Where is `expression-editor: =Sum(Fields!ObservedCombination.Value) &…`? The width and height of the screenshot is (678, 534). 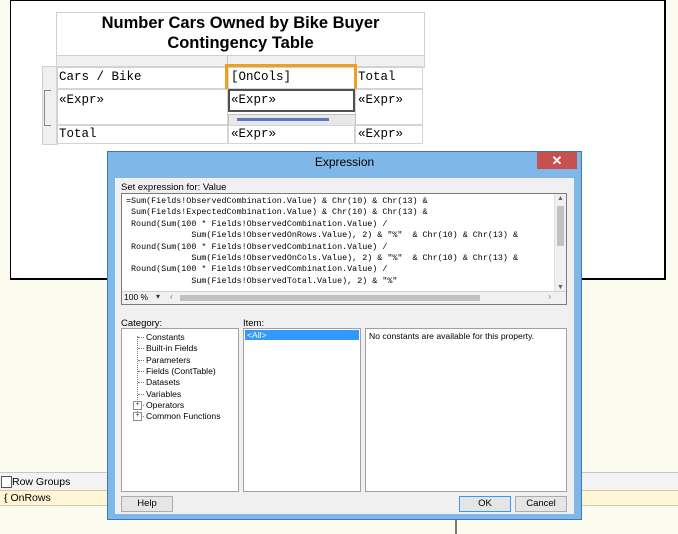
expression-editor: =Sum(Fields!ObservedCombination.Value) &… is located at coordinates (344, 249).